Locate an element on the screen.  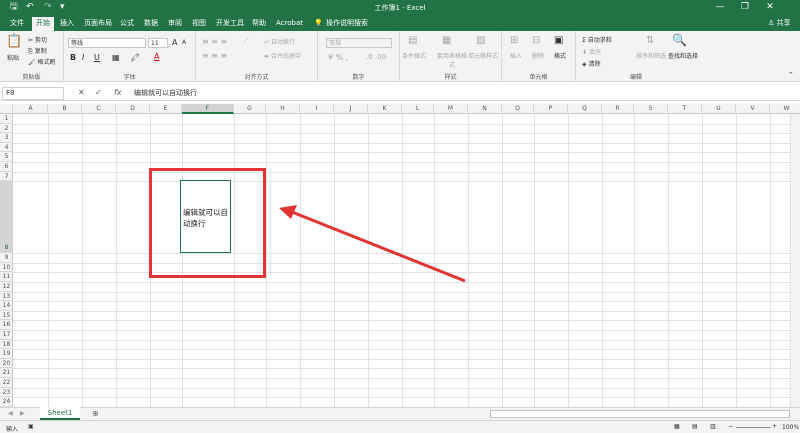
tab-help: 帮助 is located at coordinates (259, 23).